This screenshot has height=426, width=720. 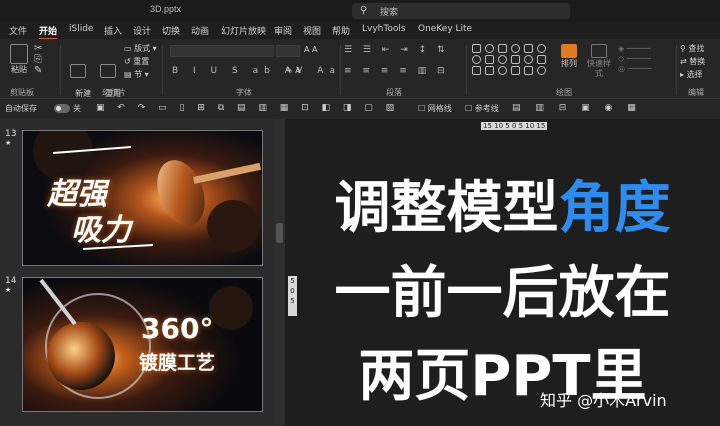 I want to click on arrange-button: 排列, so click(x=569, y=56).